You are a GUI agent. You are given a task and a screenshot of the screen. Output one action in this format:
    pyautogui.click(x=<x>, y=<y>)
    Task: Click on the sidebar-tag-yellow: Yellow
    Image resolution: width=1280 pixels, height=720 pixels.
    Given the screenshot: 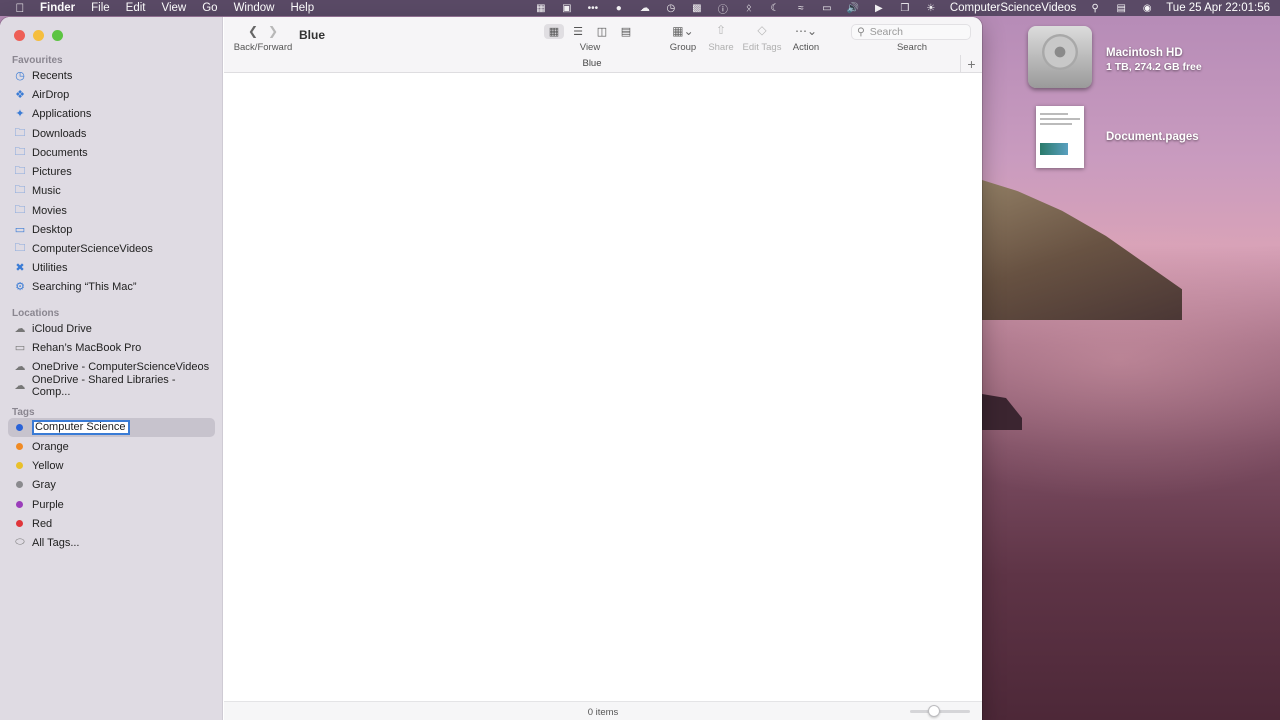 What is the action you would take?
    pyautogui.click(x=111, y=465)
    